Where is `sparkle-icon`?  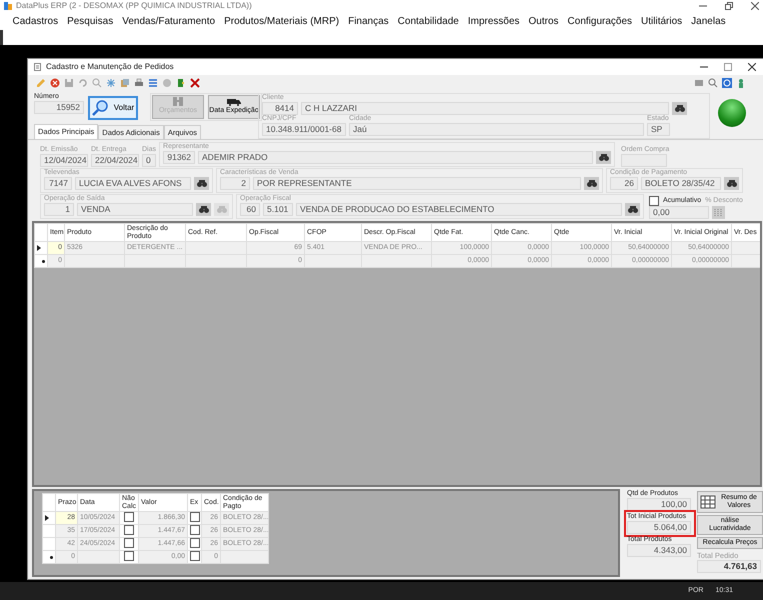 sparkle-icon is located at coordinates (111, 83).